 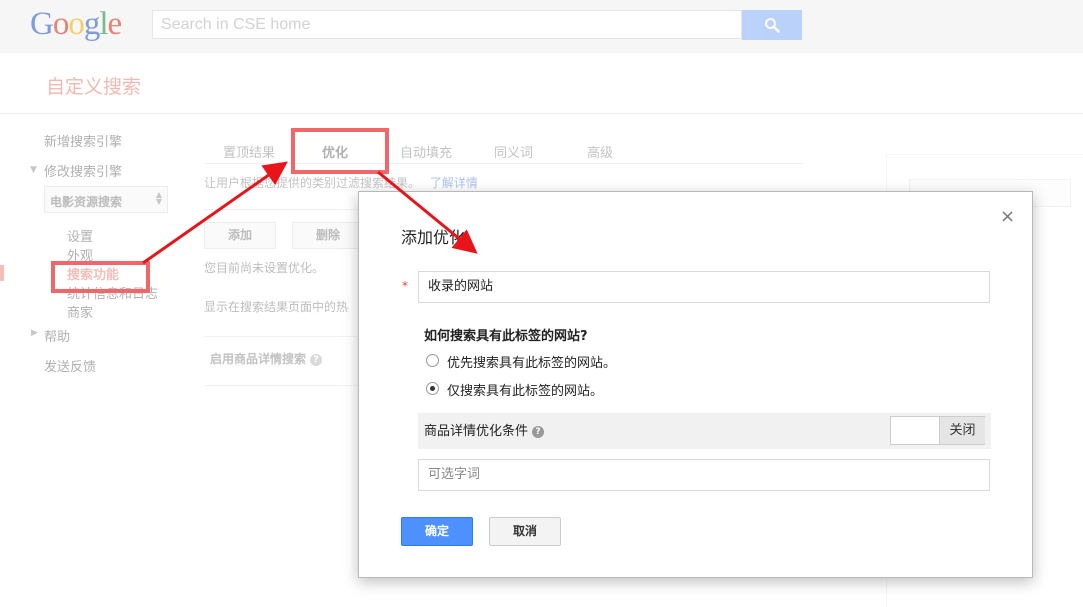 I want to click on arrow-to-refinements-tab, so click(x=215, y=213).